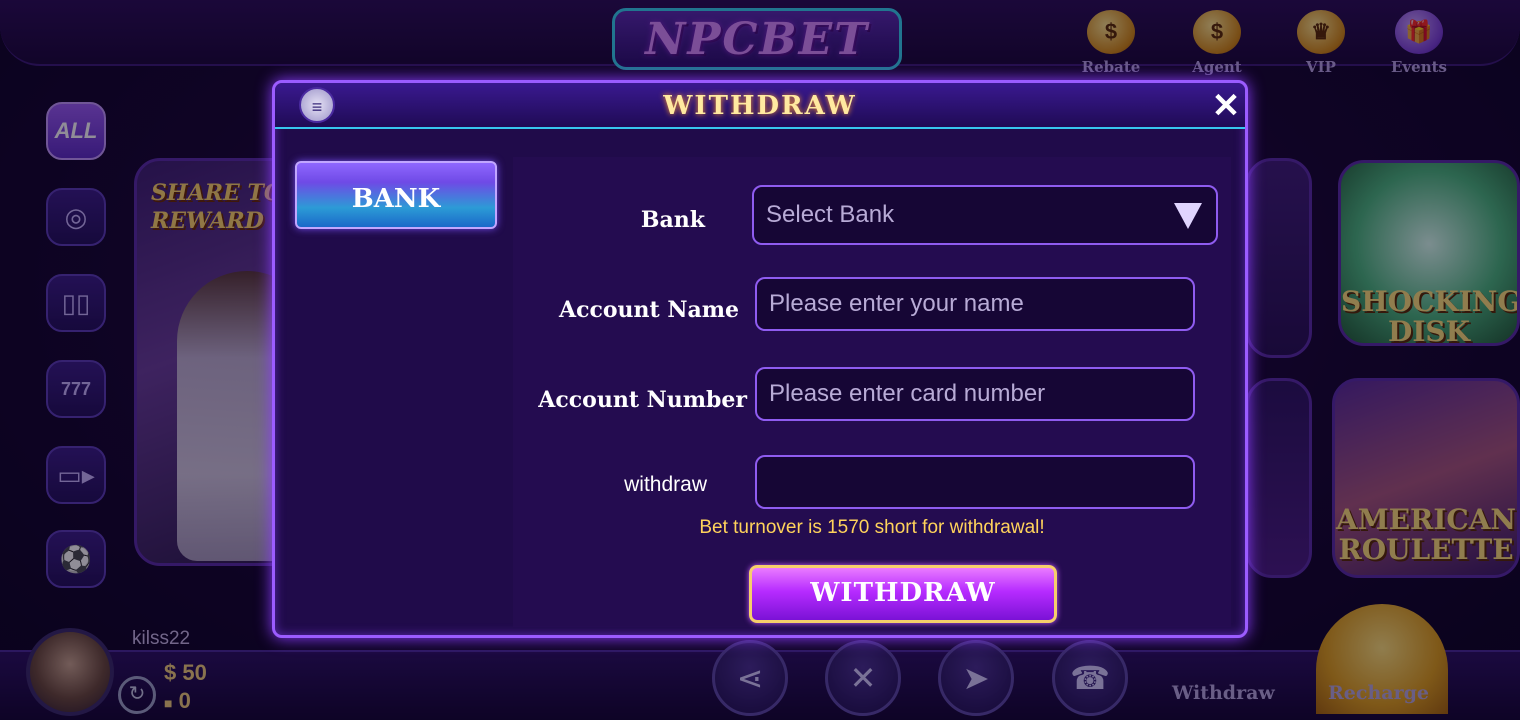 This screenshot has width=1520, height=720. What do you see at coordinates (642, 400) in the screenshot?
I see `account-number-label: Account Number` at bounding box center [642, 400].